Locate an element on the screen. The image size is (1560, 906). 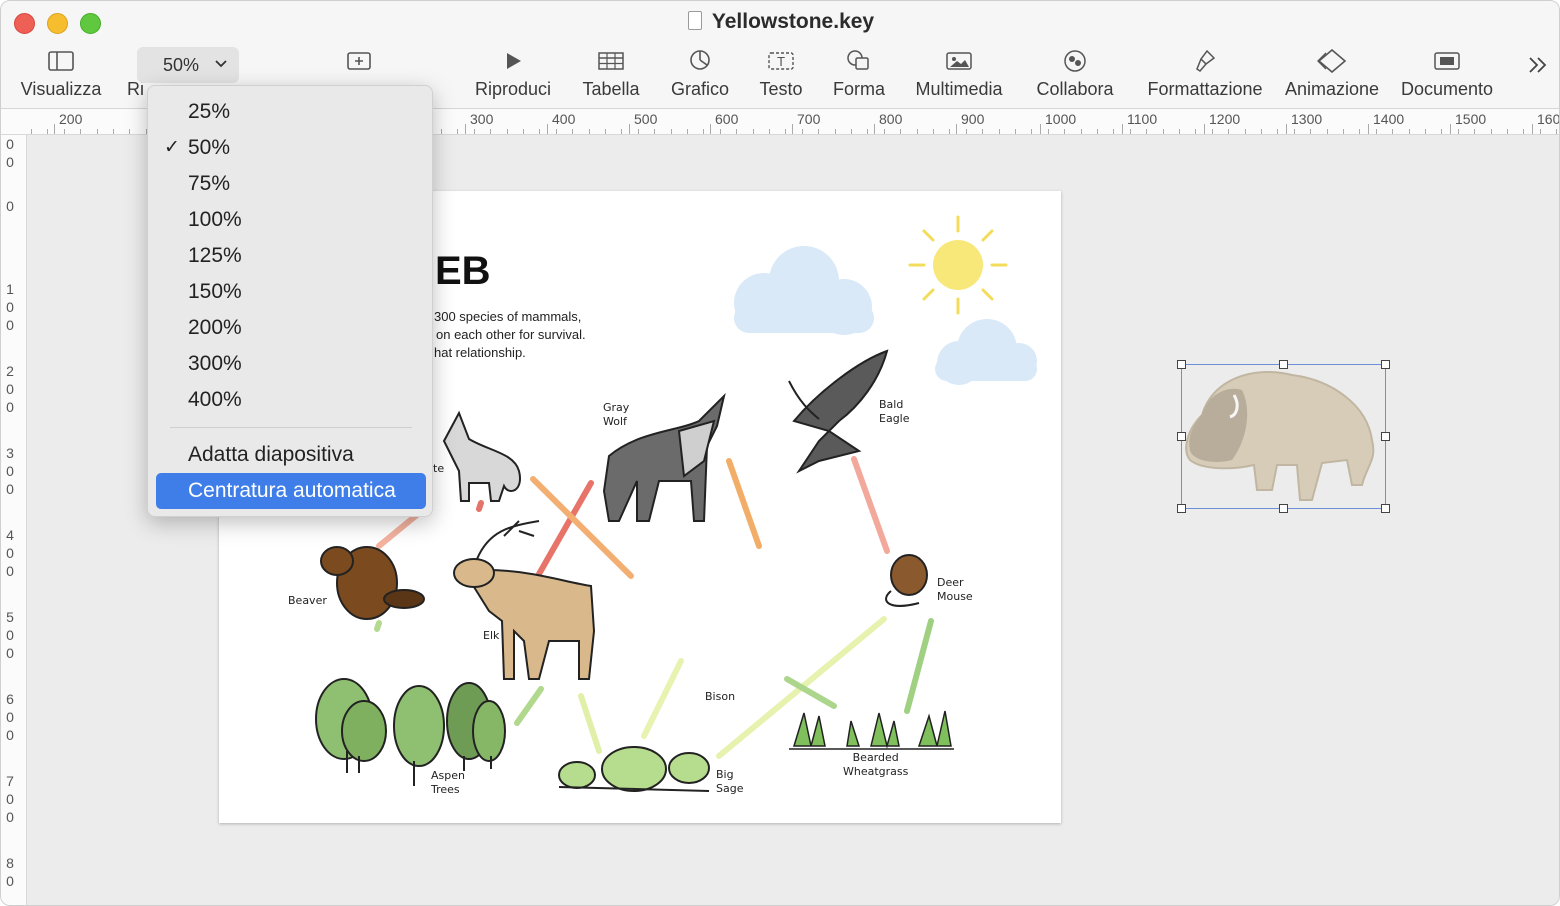
shape-icon is located at coordinates (859, 64).